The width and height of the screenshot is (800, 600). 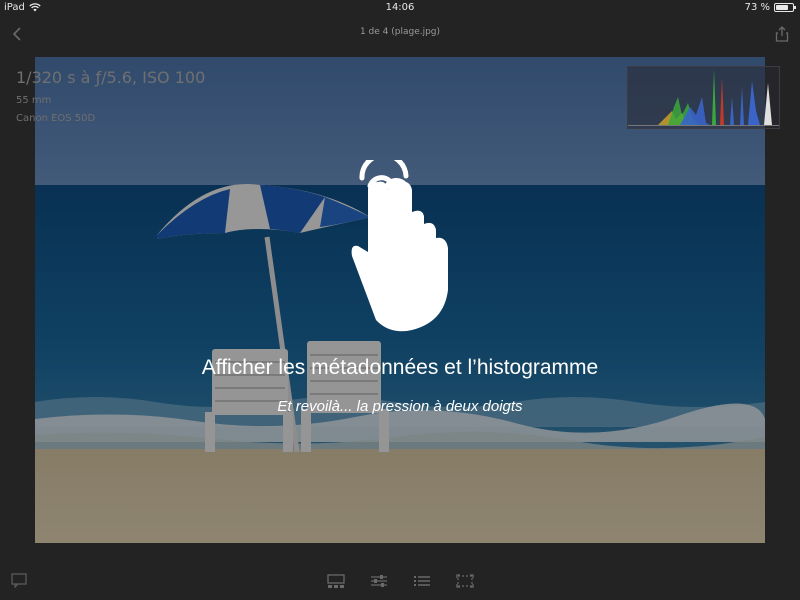 What do you see at coordinates (379, 581) in the screenshot?
I see `adjust-sliders-icon` at bounding box center [379, 581].